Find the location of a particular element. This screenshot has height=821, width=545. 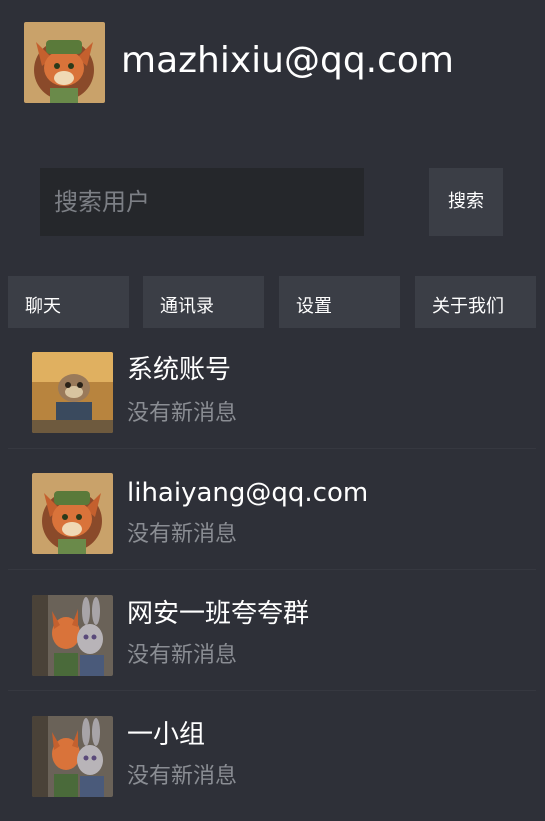

chat-list-item: lihaiyang@qq.com 没有新消息 is located at coordinates (272, 509).